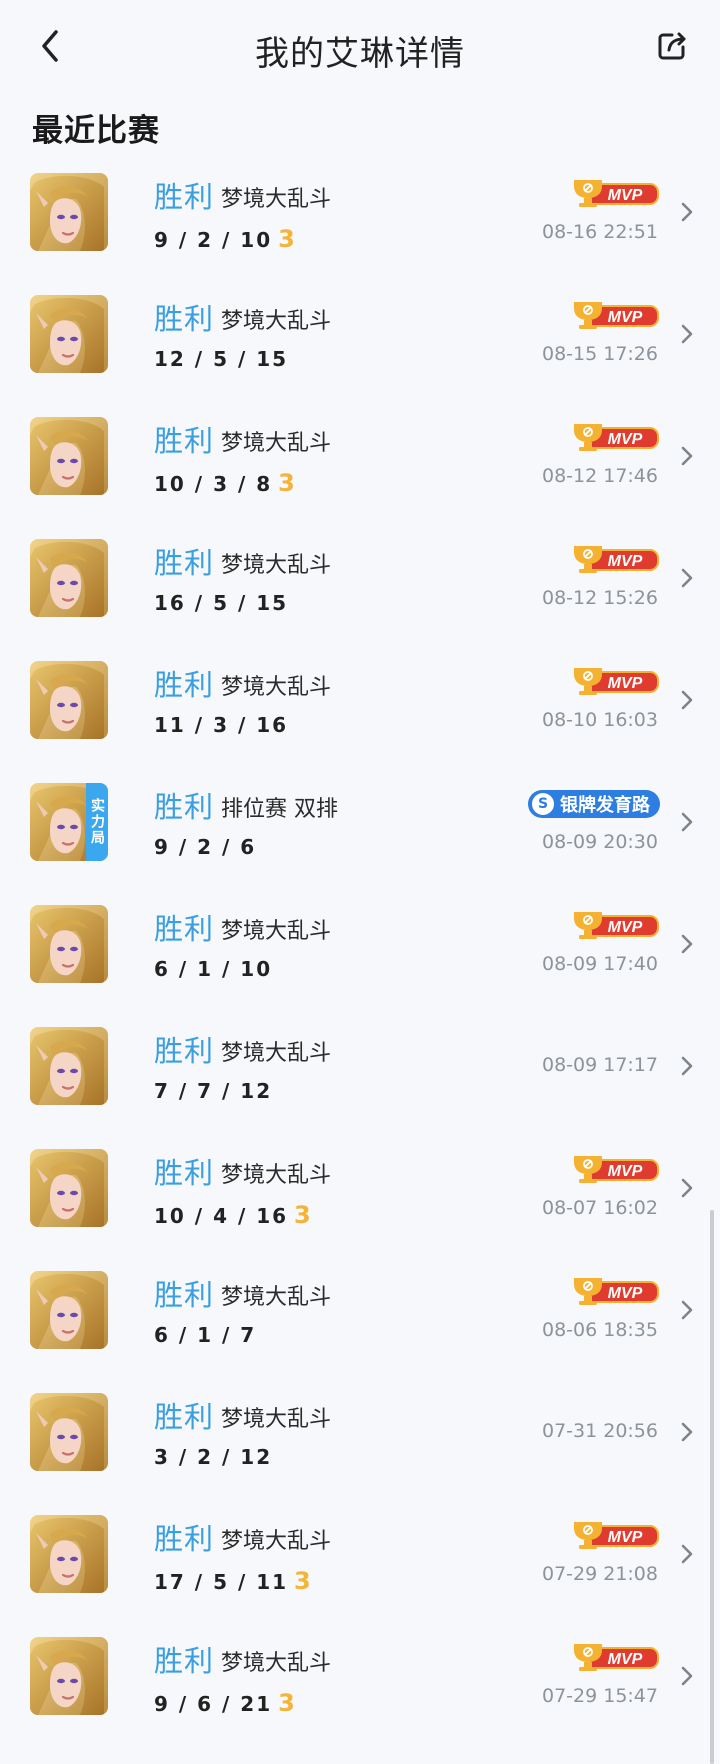 The image size is (720, 1764). What do you see at coordinates (360, 341) in the screenshot?
I see `match-row: 胜利 梦境大乱斗 12 / 5 / 15 MVP 08-15 17:26` at bounding box center [360, 341].